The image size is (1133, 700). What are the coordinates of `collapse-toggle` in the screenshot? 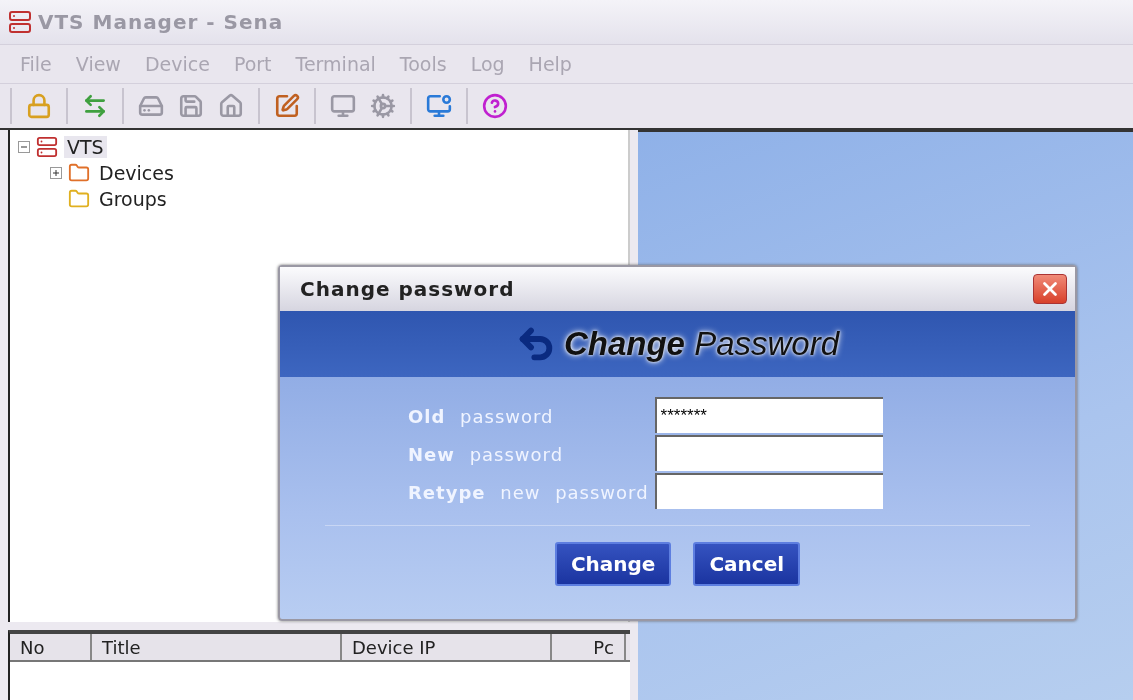 It's located at (24, 147).